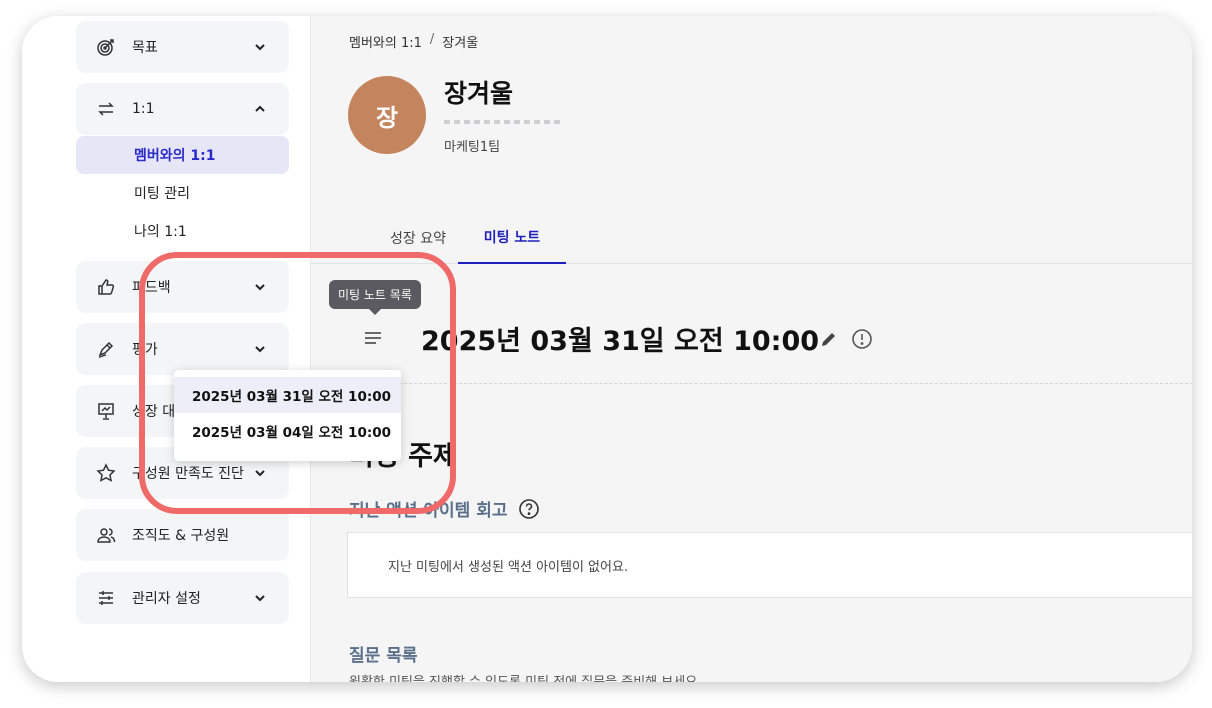  I want to click on profile-team: 마케팅1팀, so click(472, 147).